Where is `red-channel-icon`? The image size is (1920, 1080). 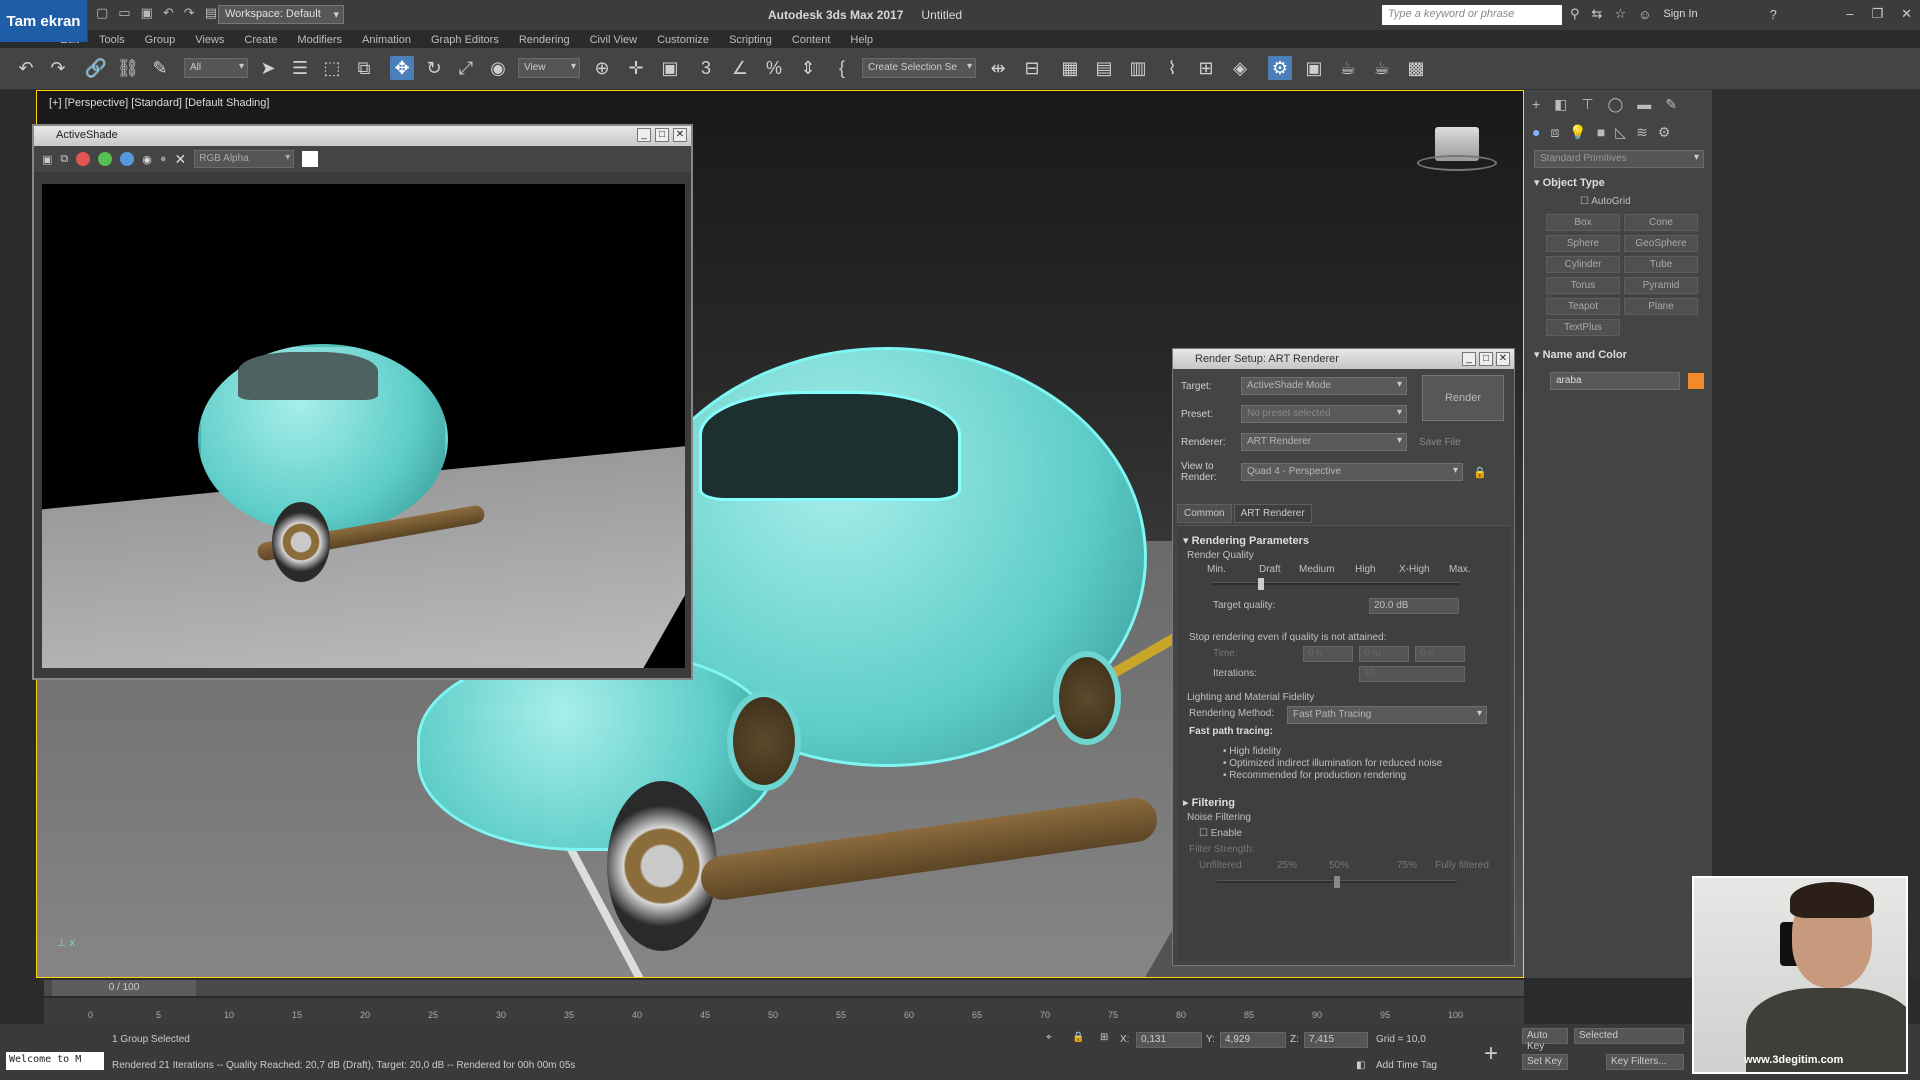 red-channel-icon is located at coordinates (83, 159).